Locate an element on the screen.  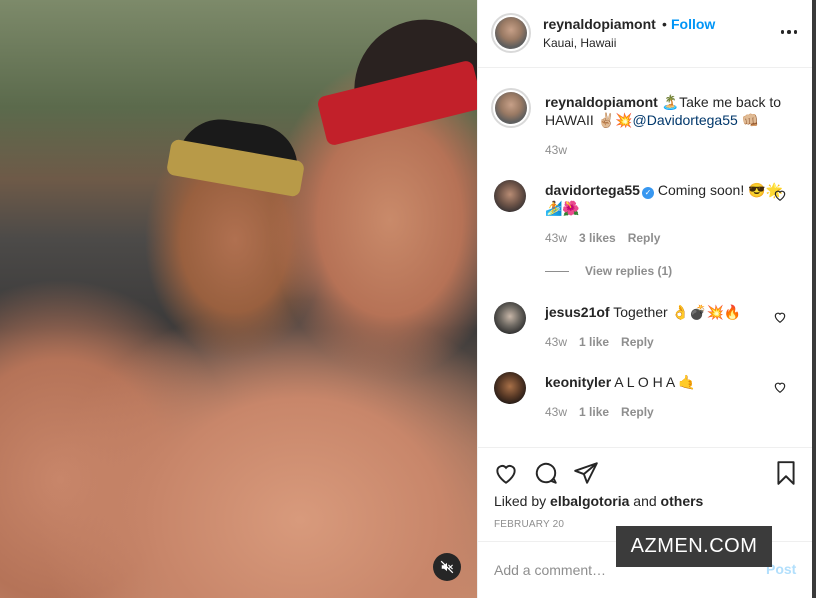
caption-meta: 43w is located at coordinates (556, 150).